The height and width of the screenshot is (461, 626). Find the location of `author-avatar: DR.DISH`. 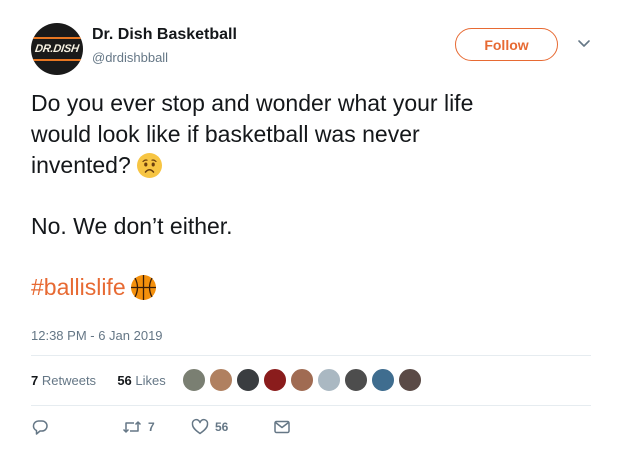

author-avatar: DR.DISH is located at coordinates (57, 49).